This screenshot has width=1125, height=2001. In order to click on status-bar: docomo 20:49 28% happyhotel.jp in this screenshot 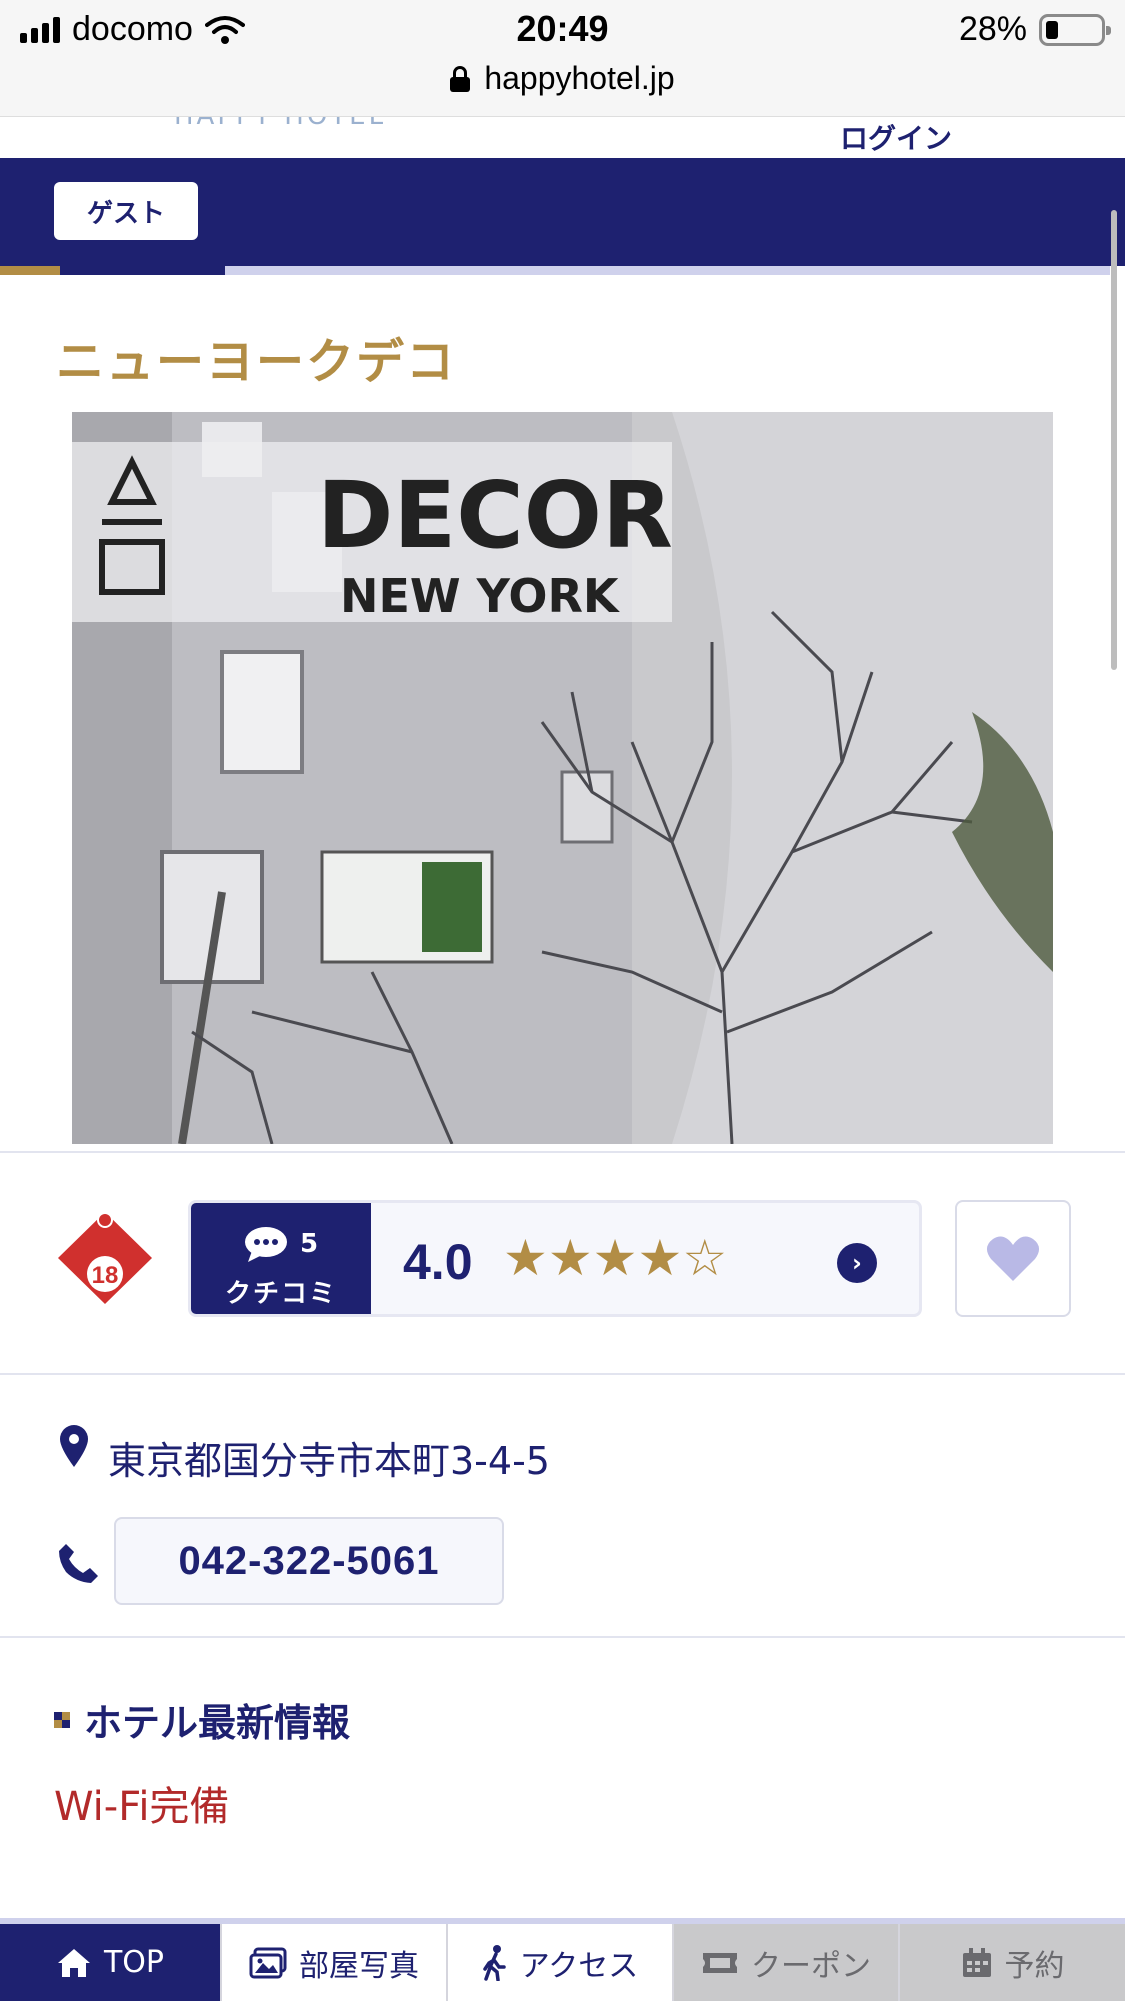, I will do `click(562, 58)`.